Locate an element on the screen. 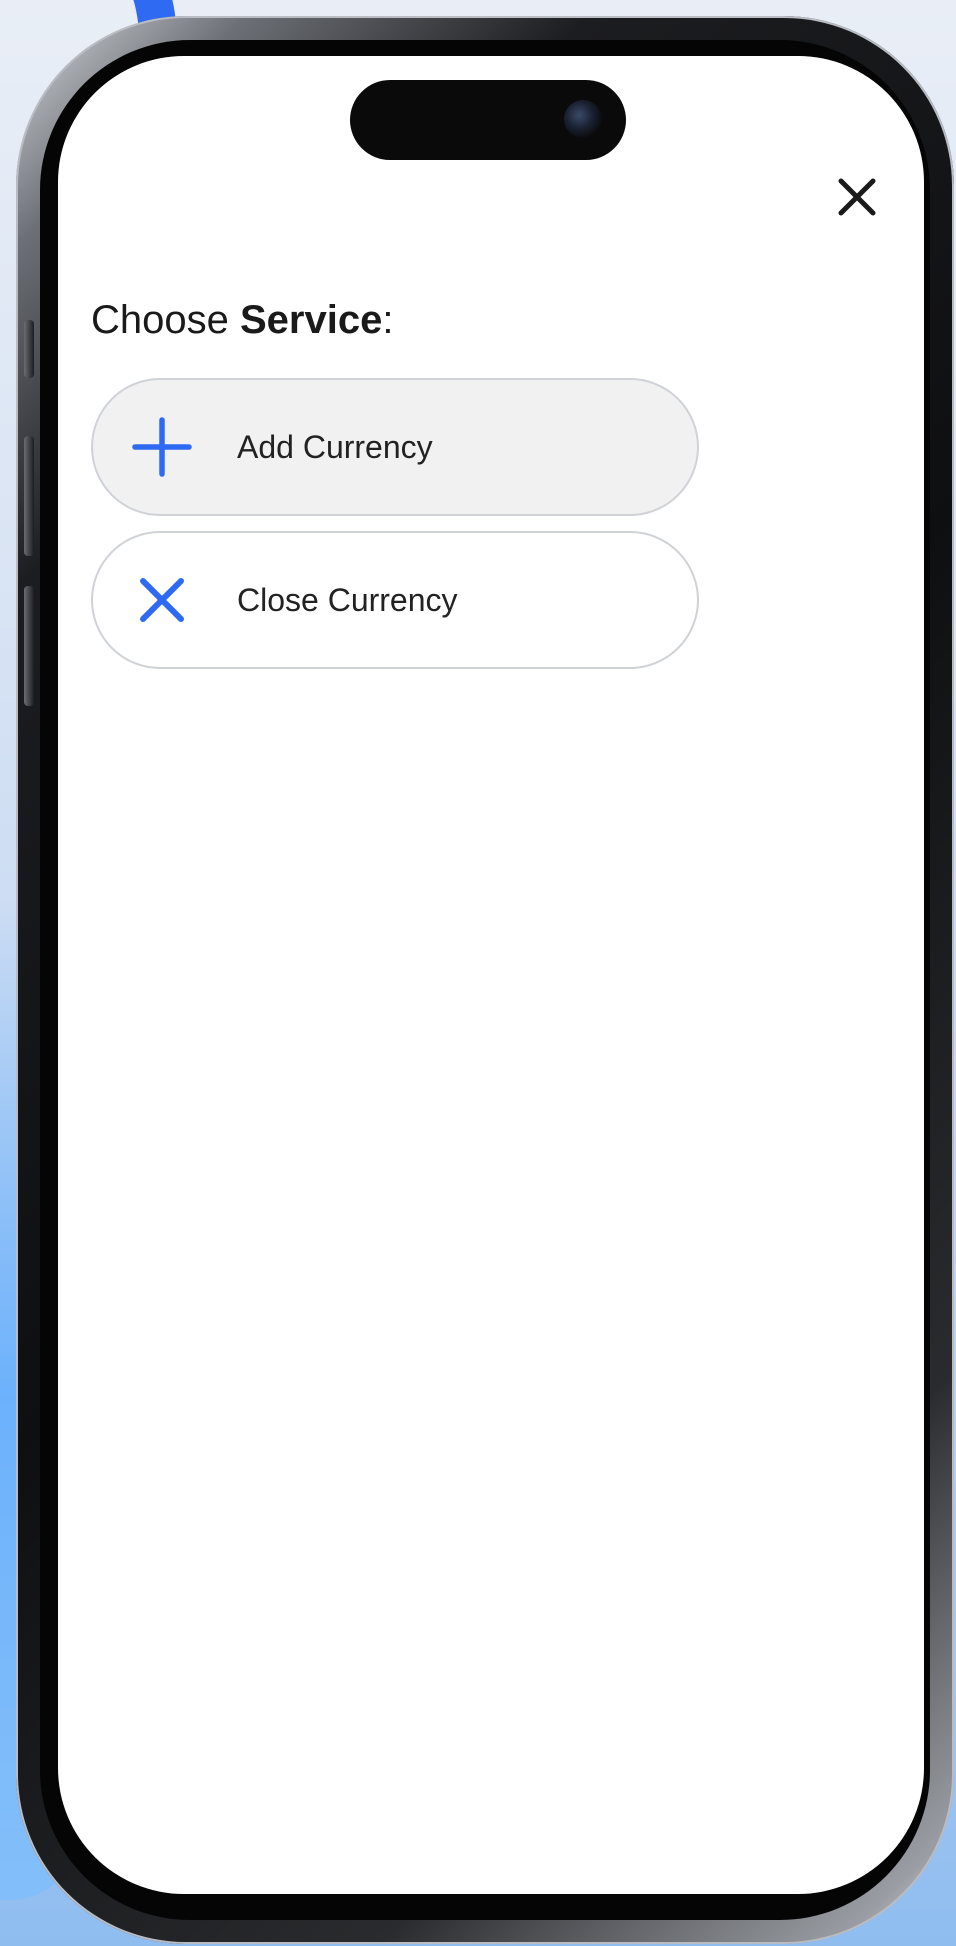 This screenshot has width=956, height=1946. add-currency-label: Add Currency is located at coordinates (335, 446).